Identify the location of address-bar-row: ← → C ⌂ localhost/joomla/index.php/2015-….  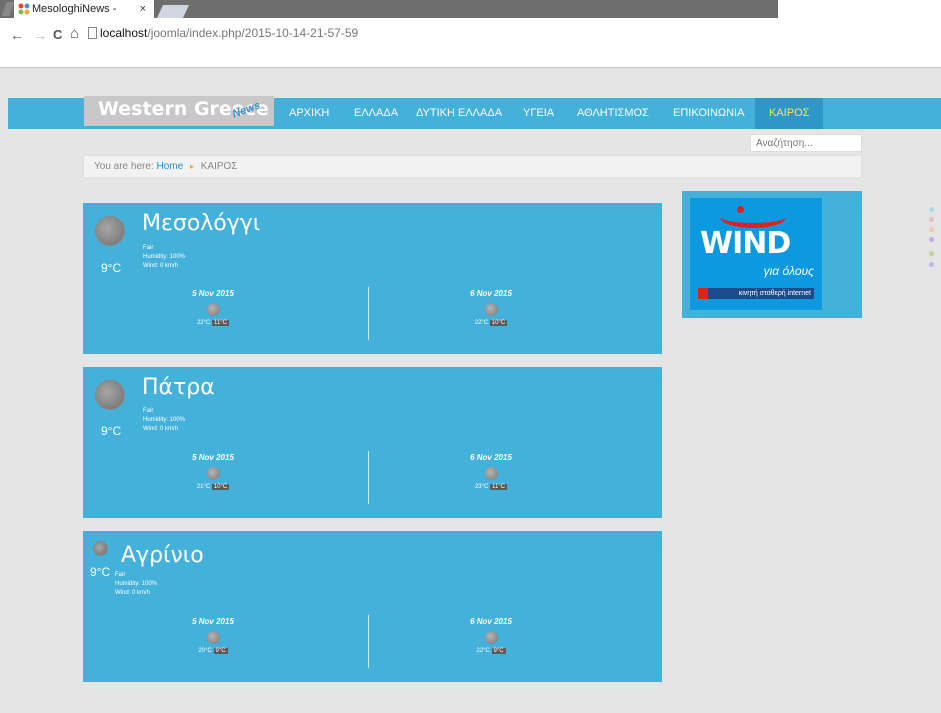
(470, 45).